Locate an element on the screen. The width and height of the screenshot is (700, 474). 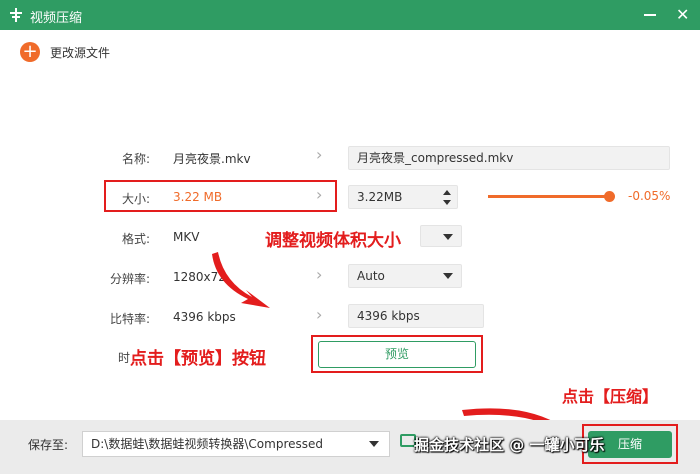
save-path-value: D:\数据蛙\数据蛙视频转换器\Compressed is located at coordinates (207, 444).